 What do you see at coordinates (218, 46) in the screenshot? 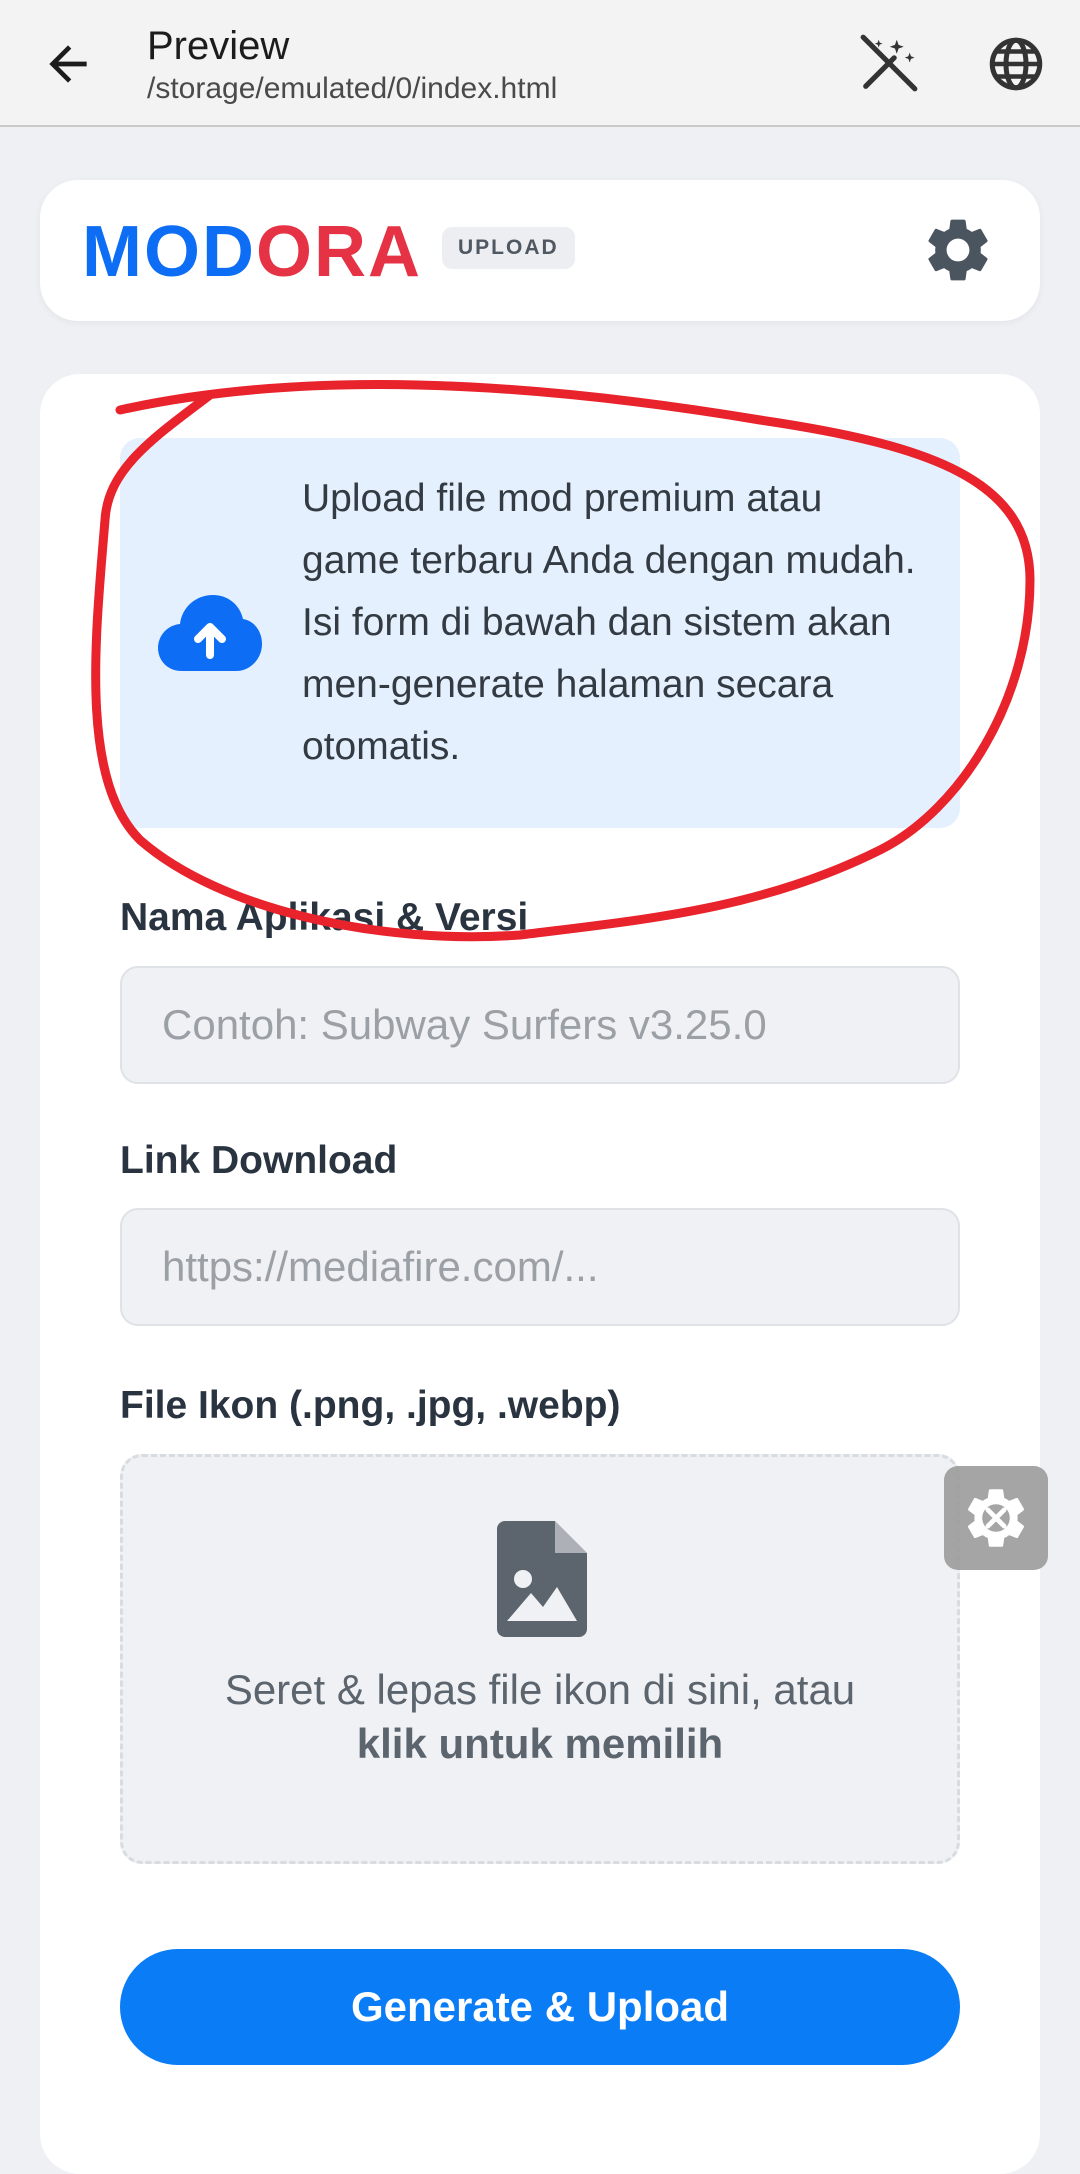
I see `preview-title: Preview` at bounding box center [218, 46].